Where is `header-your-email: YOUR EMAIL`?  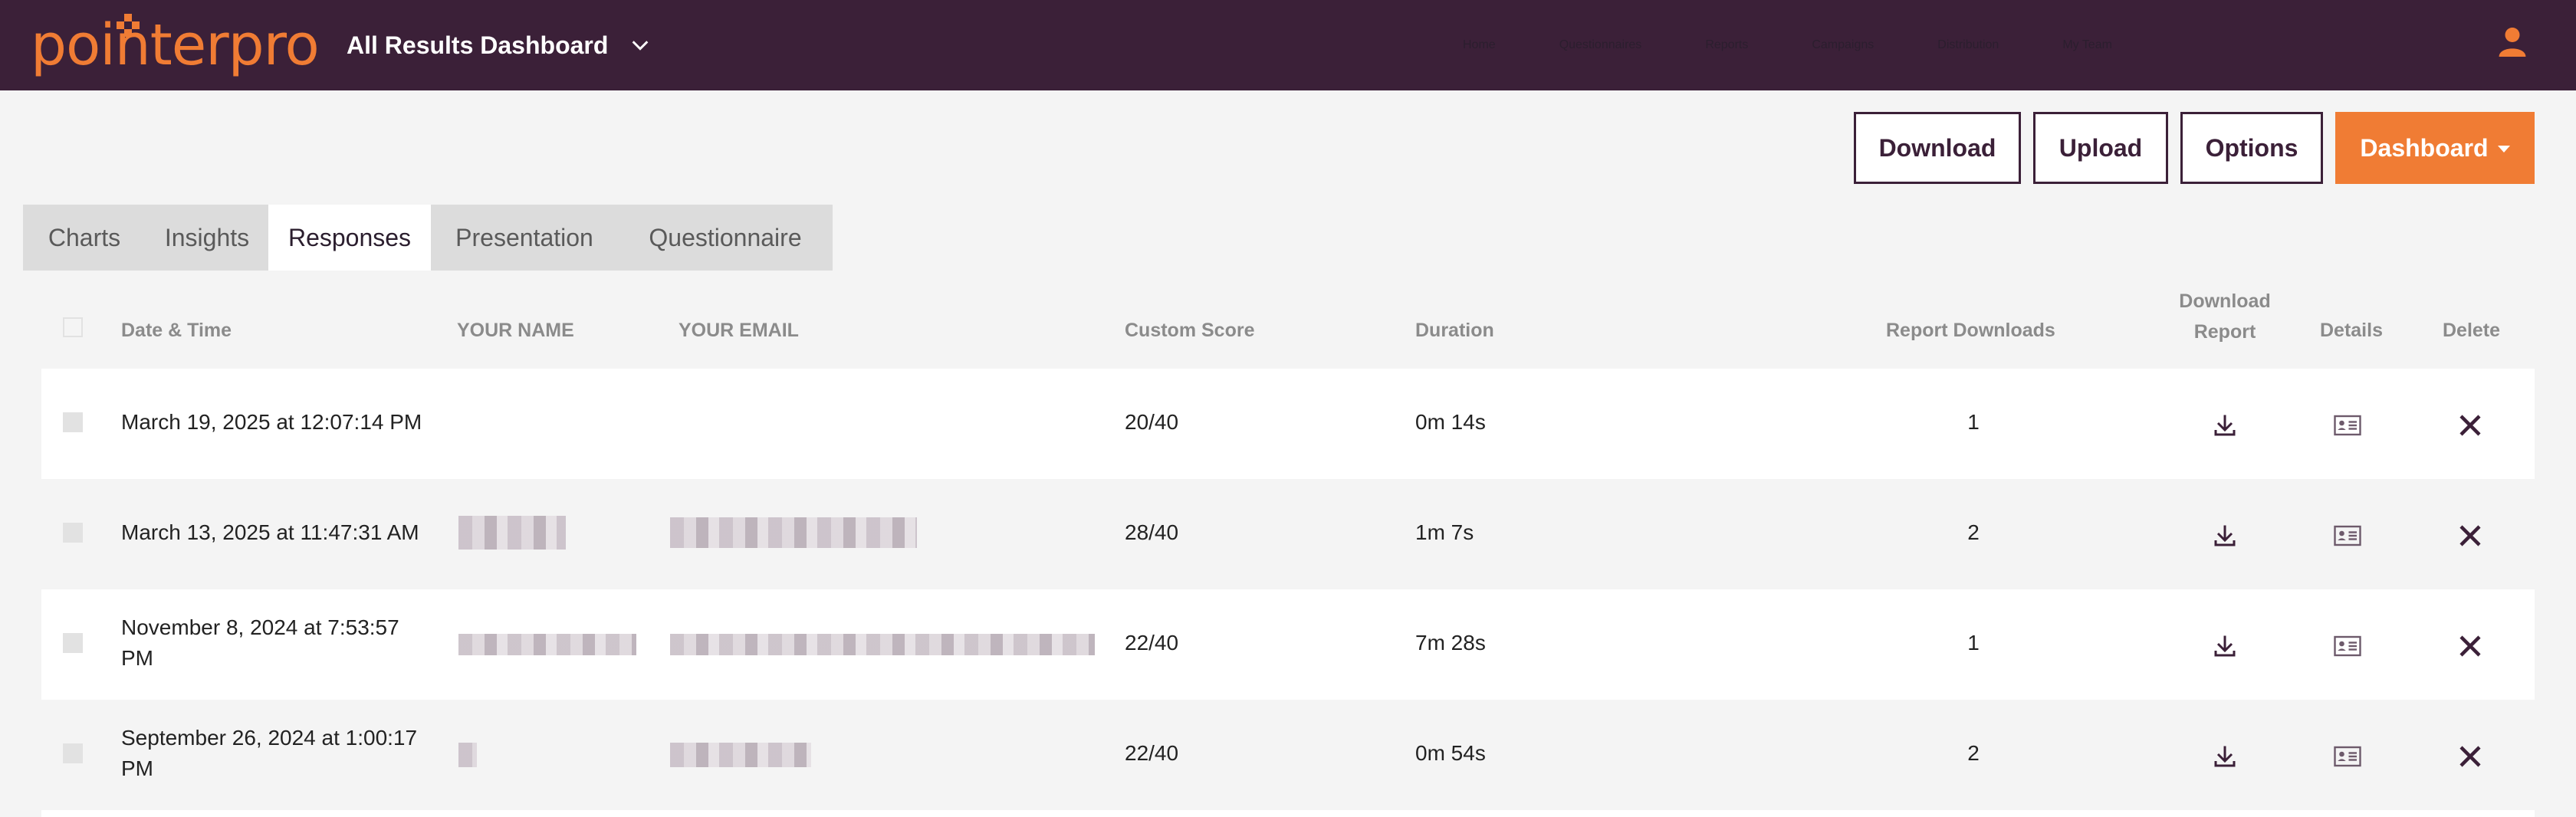
header-your-email: YOUR EMAIL is located at coordinates (738, 330).